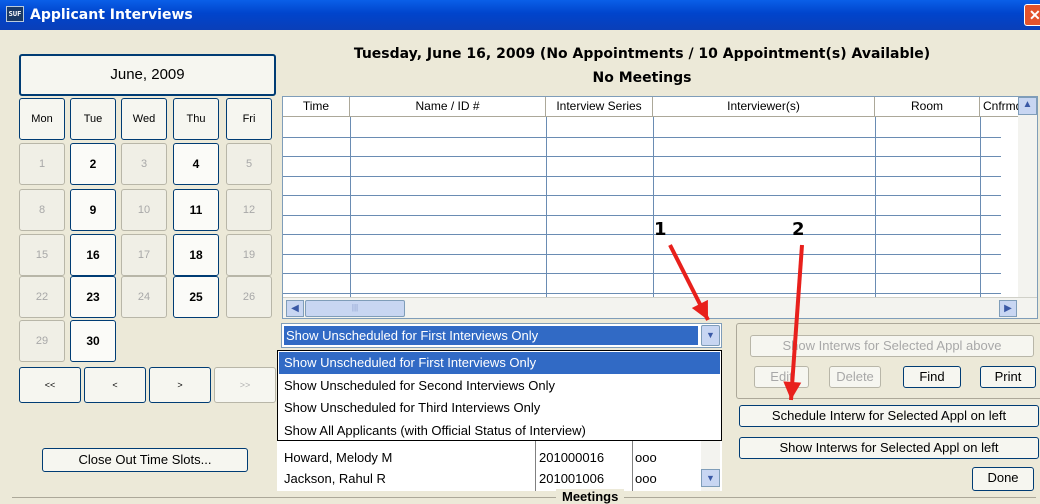  Describe the element at coordinates (660, 229) in the screenshot. I see `annotation-1: 1` at that location.